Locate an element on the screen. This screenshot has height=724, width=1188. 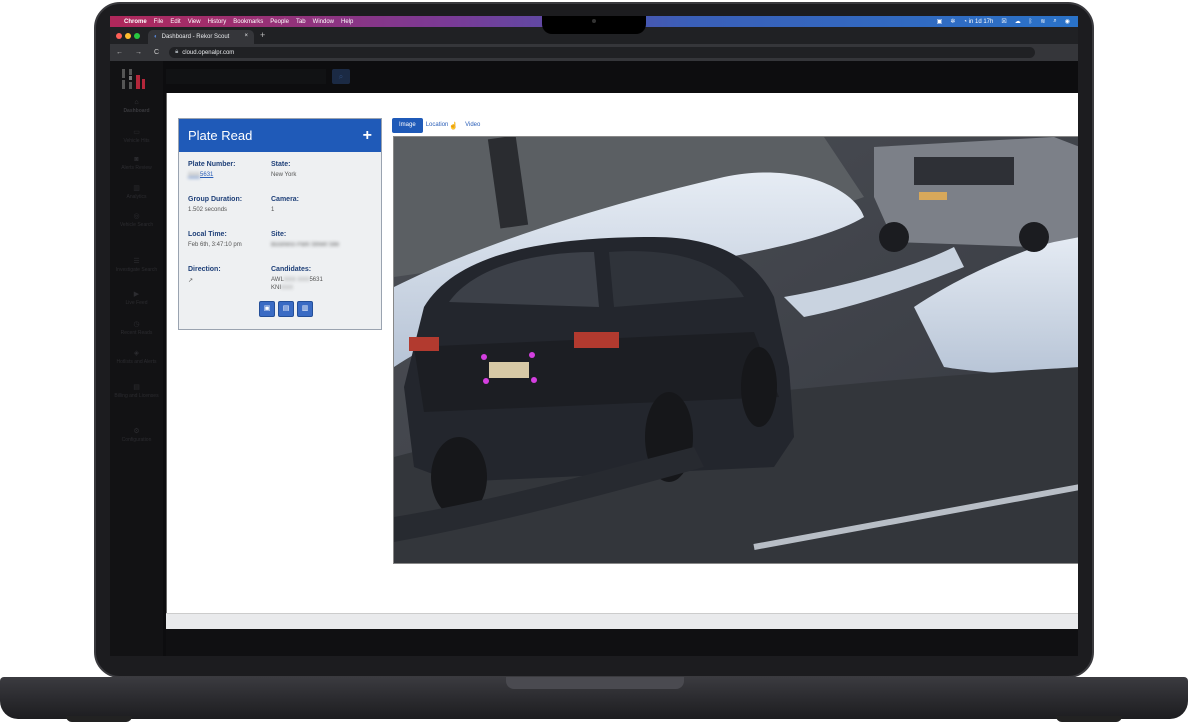
clock-status: ◔ in 1d 17h is located at coordinates (978, 22).